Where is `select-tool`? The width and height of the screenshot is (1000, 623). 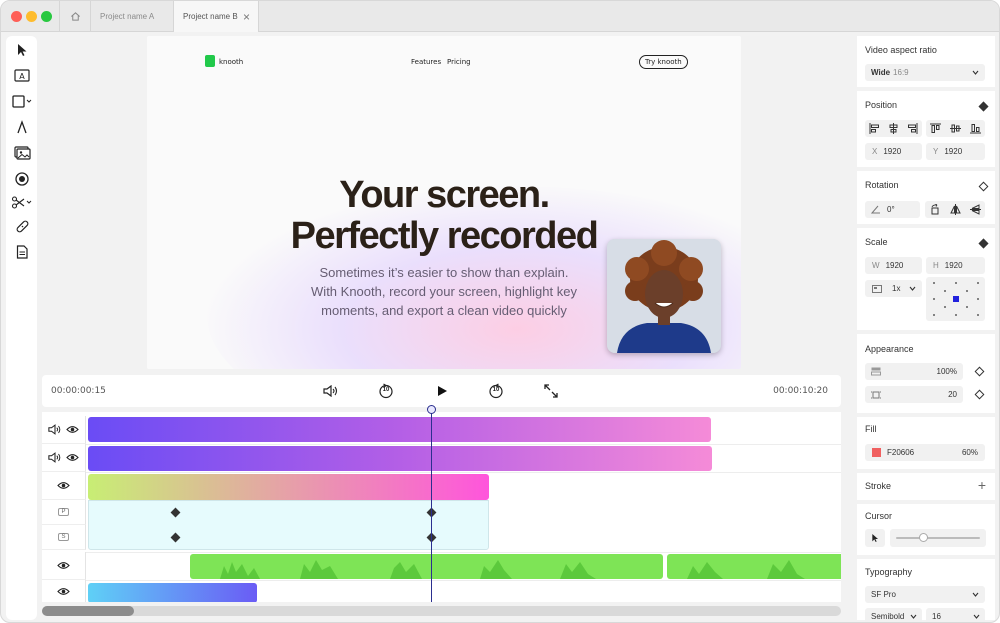 select-tool is located at coordinates (22, 50).